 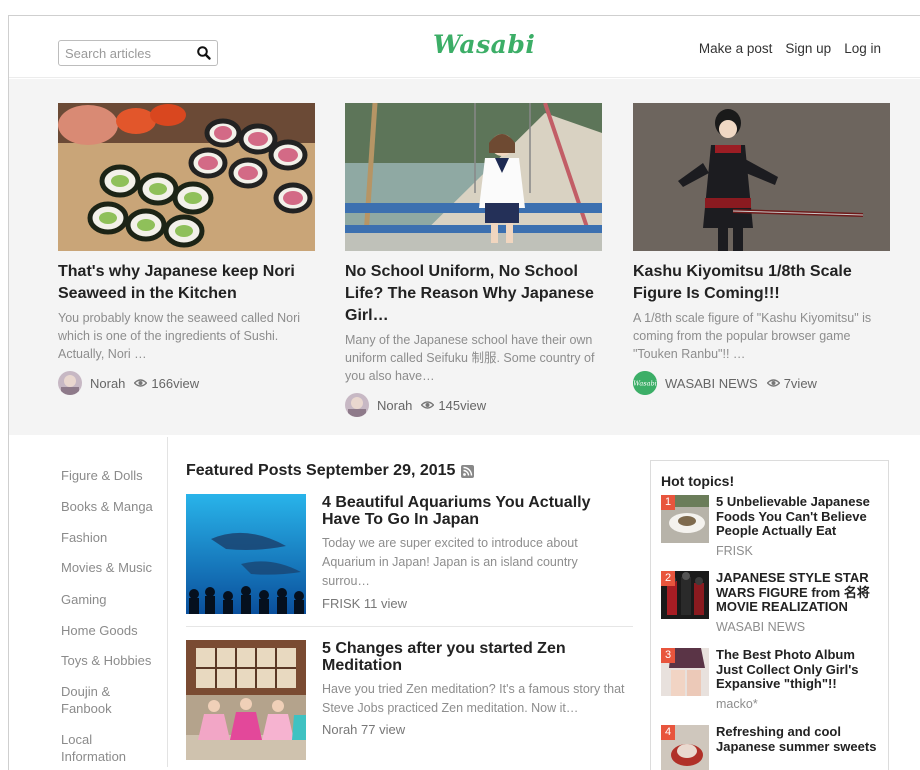 What do you see at coordinates (462, 405) in the screenshot?
I see `view-count: 145view` at bounding box center [462, 405].